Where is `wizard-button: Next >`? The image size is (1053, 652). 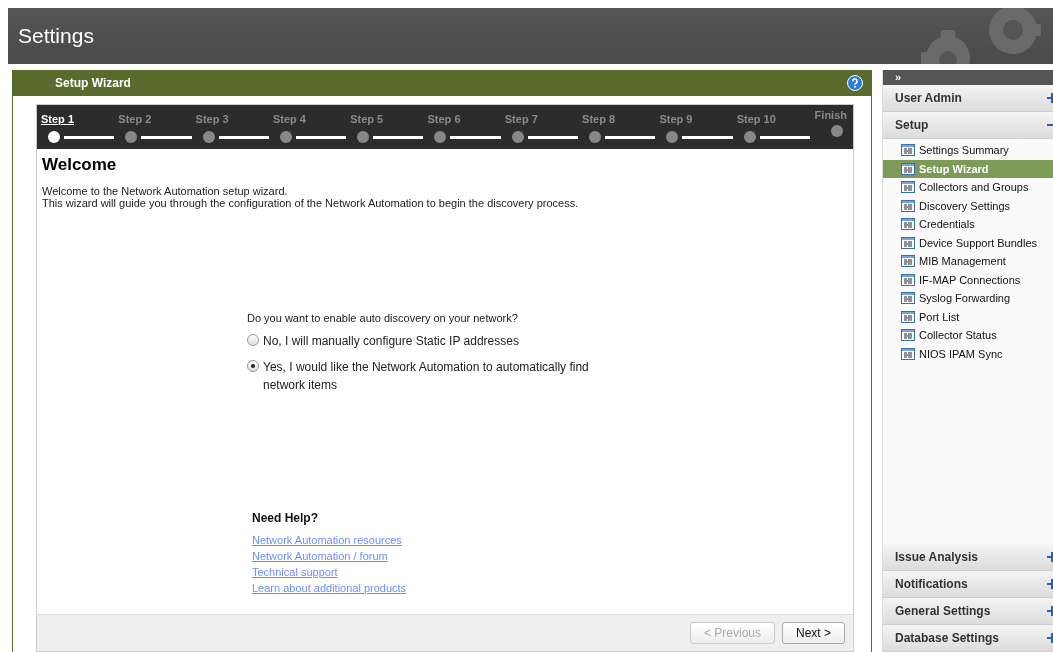
wizard-button: Next > is located at coordinates (813, 633).